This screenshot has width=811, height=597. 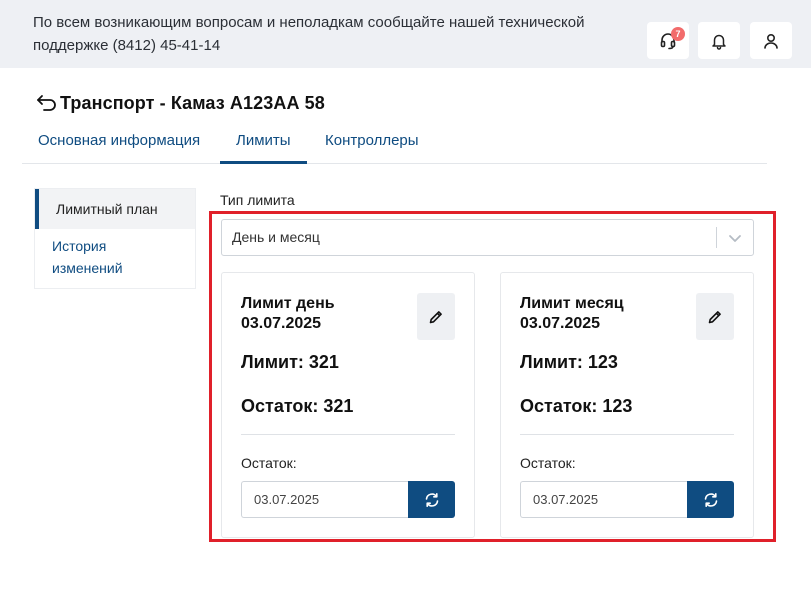 What do you see at coordinates (372, 144) in the screenshot?
I see `tab-controllers: Контроллеры` at bounding box center [372, 144].